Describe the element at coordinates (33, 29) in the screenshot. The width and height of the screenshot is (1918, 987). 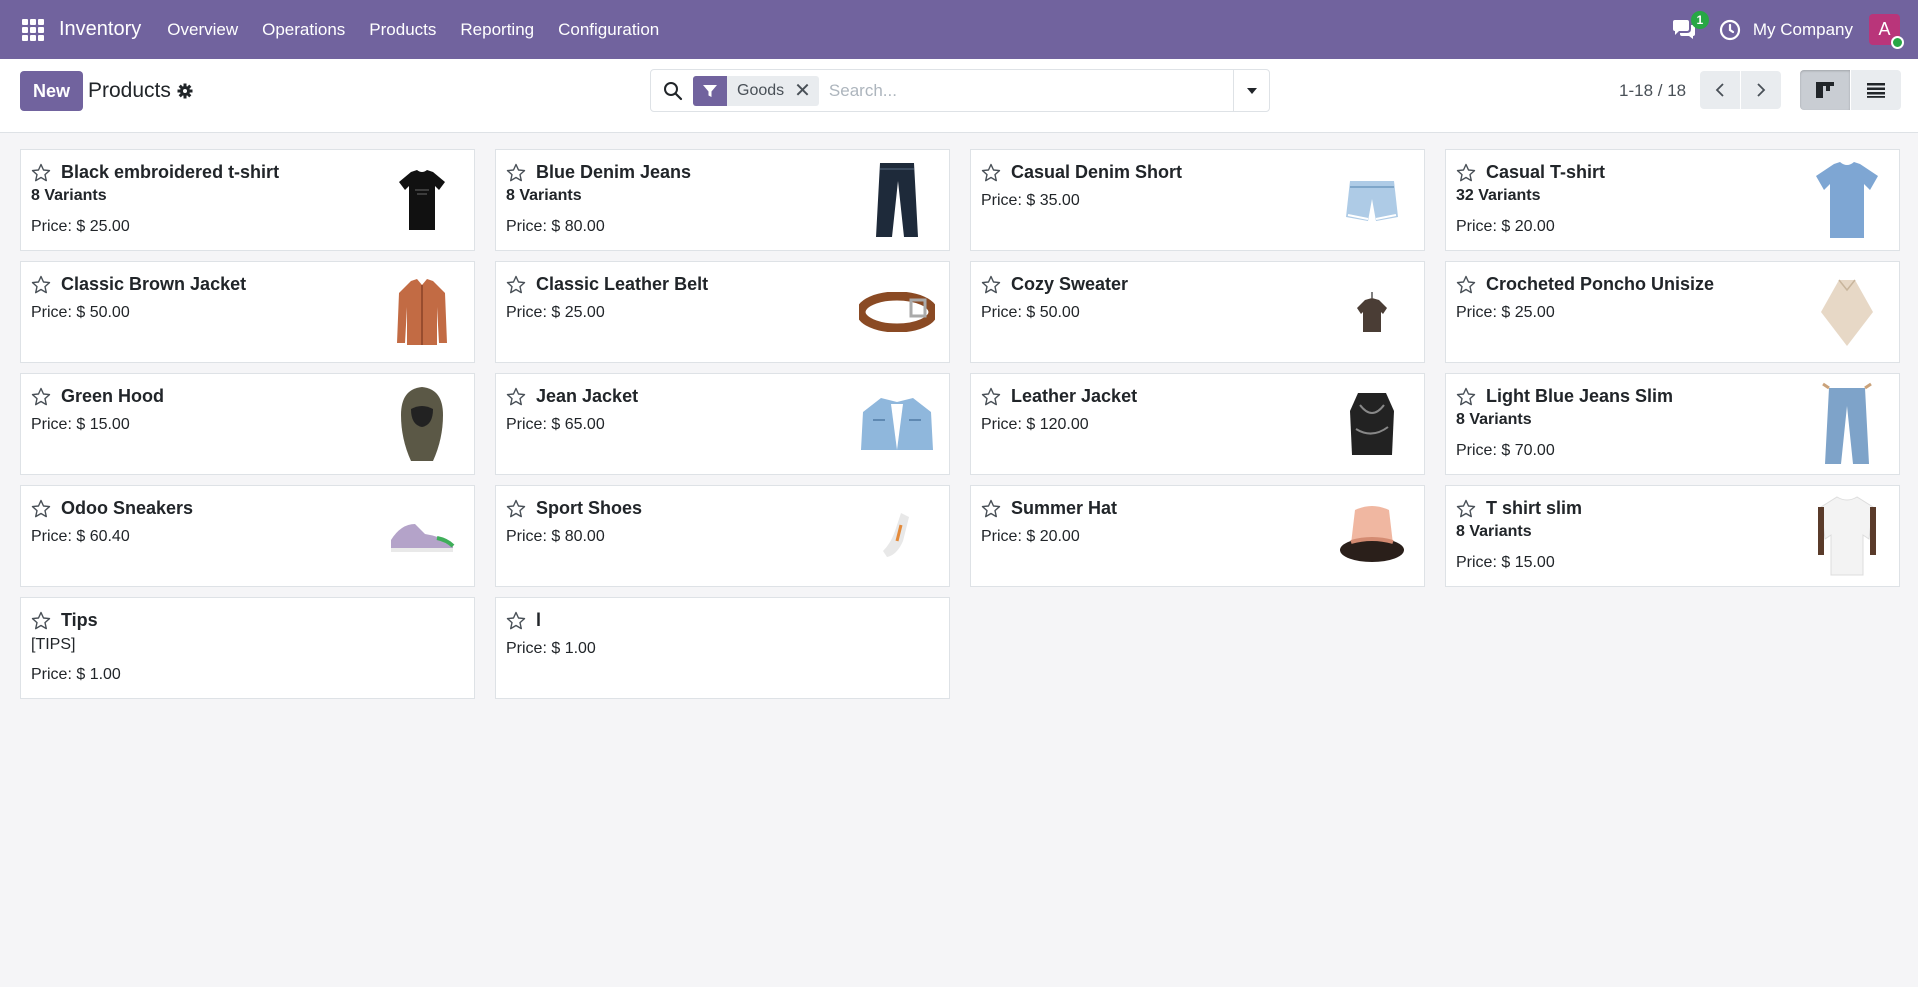
I see `app-menu-grid-icon` at that location.